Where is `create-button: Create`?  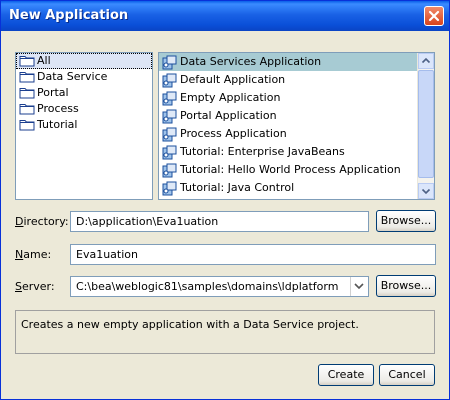 create-button: Create is located at coordinates (346, 375).